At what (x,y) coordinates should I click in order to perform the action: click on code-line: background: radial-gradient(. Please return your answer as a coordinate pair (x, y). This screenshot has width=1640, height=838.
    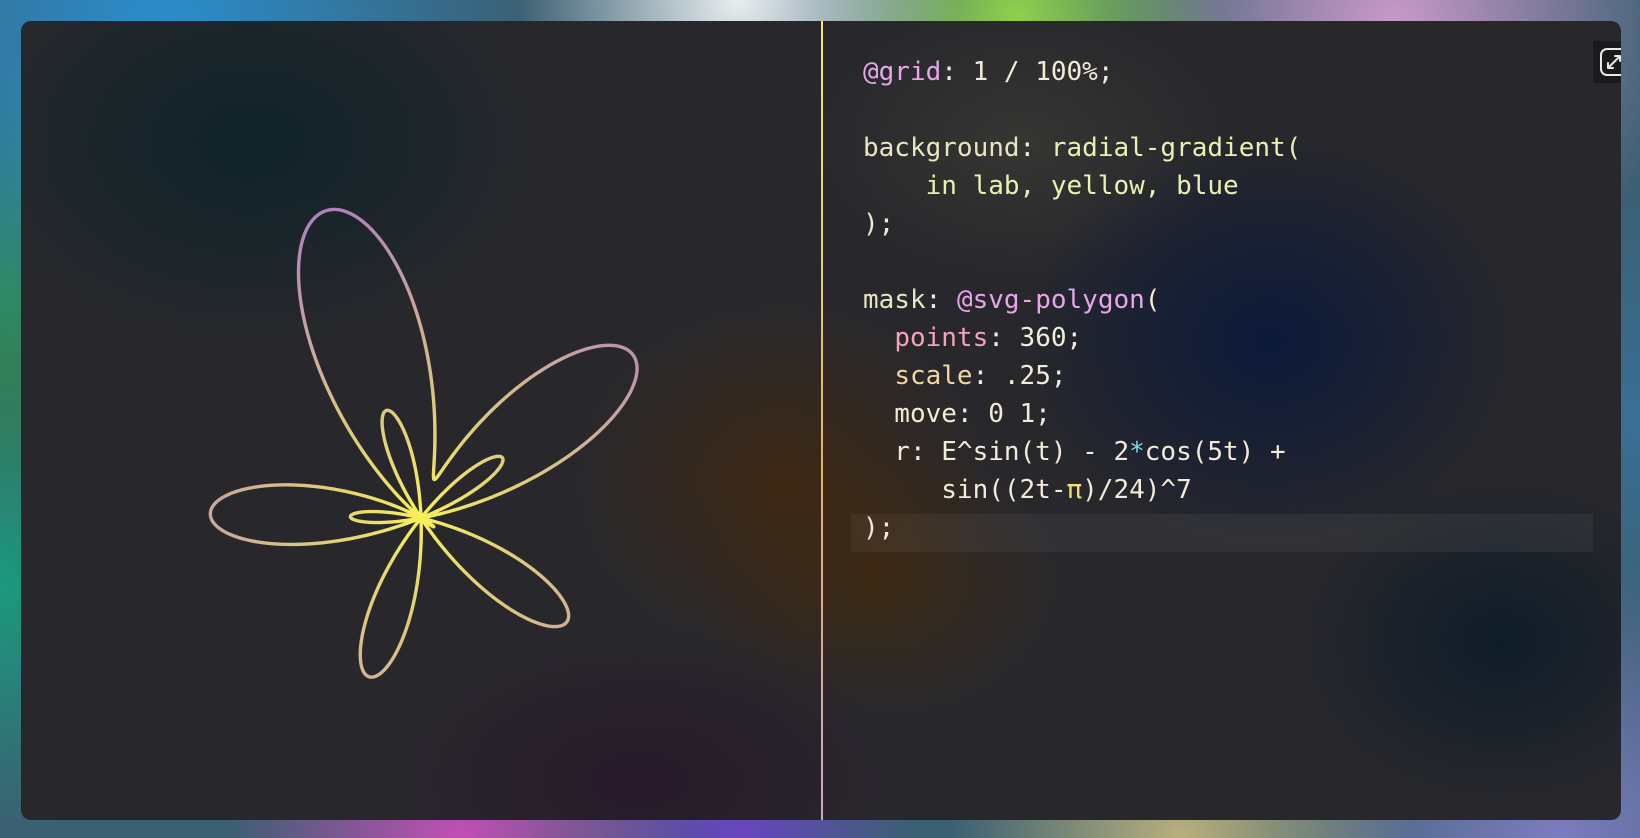
    Looking at the image, I should click on (1082, 148).